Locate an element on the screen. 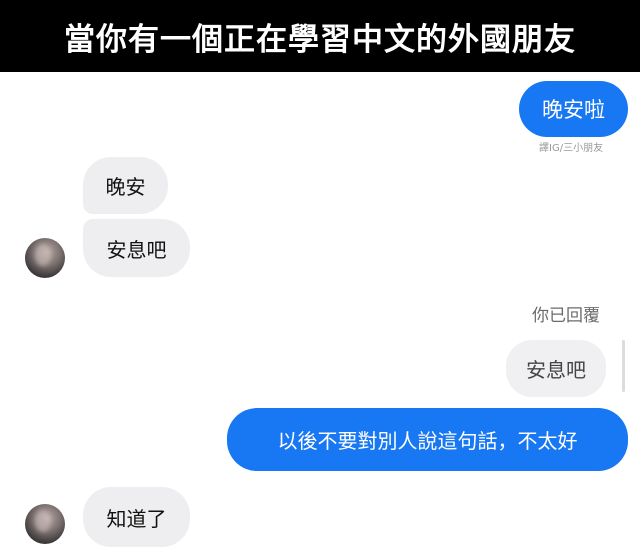 The image size is (640, 556). meme-title: 當你有一個正在學習中文的外國朋友 is located at coordinates (320, 39).